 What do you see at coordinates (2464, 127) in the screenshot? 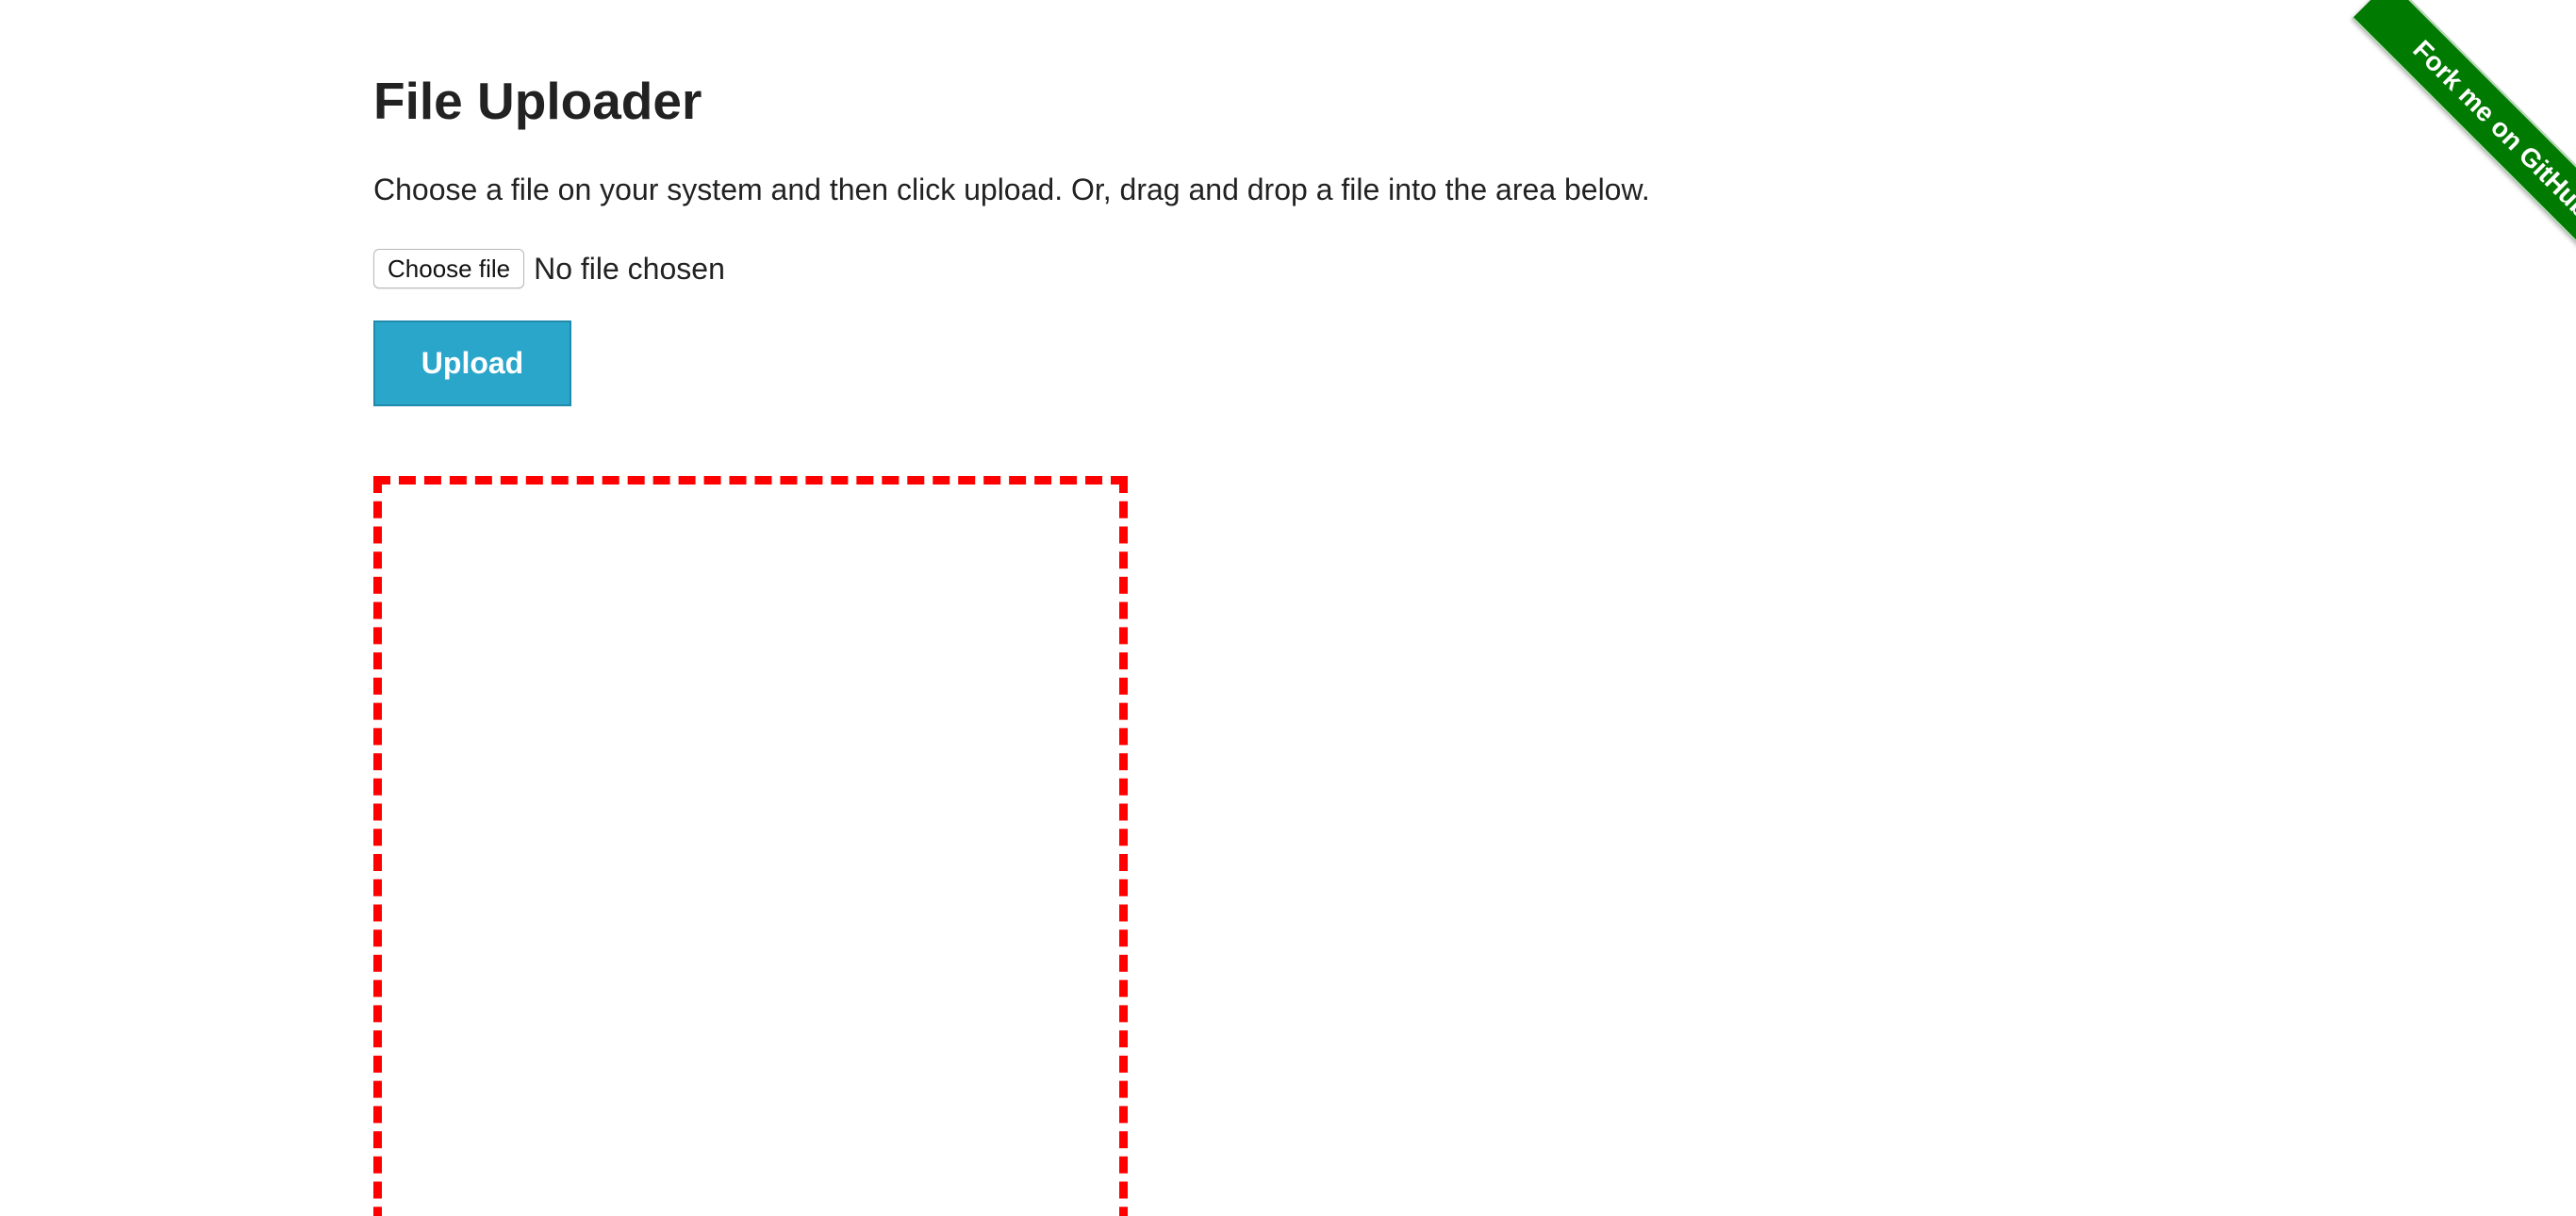
I see `fork-on-github-link: Fork me on GitHub` at bounding box center [2464, 127].